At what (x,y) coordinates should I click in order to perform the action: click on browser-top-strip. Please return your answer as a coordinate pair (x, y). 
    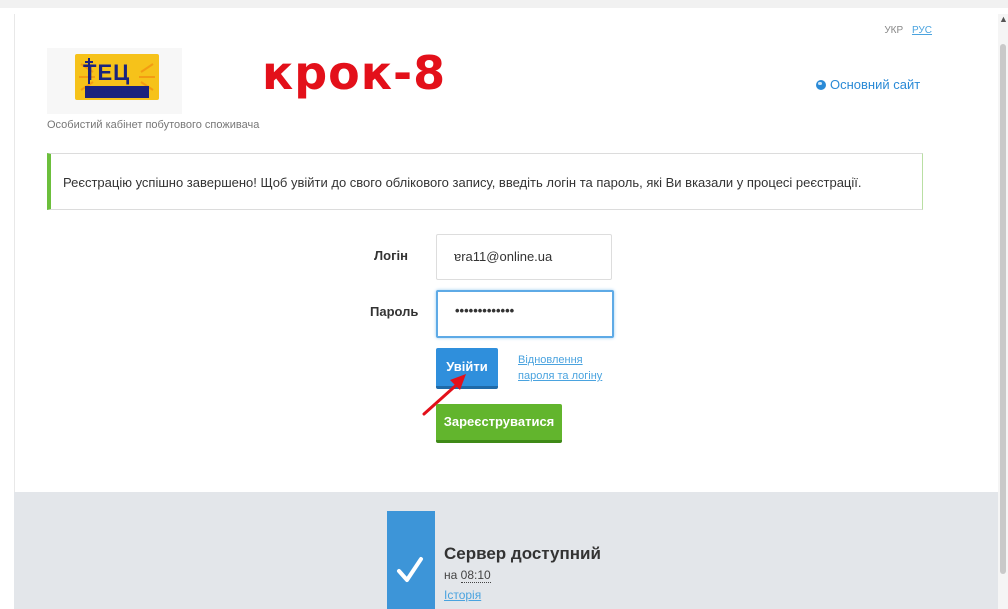
    Looking at the image, I should click on (504, 4).